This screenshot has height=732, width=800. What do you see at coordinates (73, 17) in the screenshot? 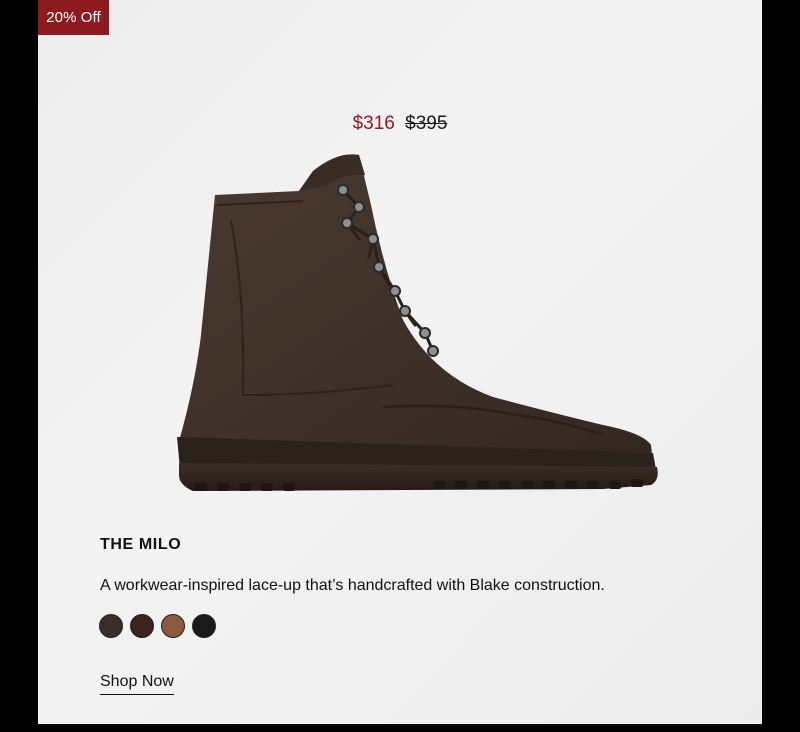
I see `discount-badge: 20% Off` at bounding box center [73, 17].